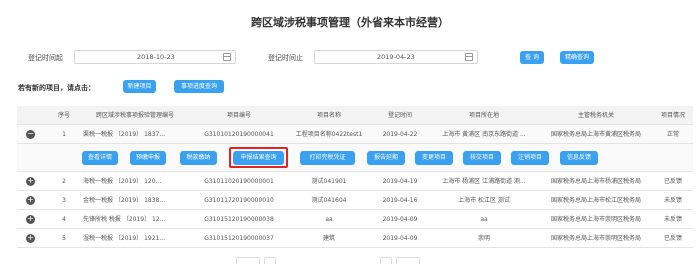 The height and width of the screenshot is (264, 700). What do you see at coordinates (30, 134) in the screenshot?
I see `minus-circle-icon: −` at bounding box center [30, 134].